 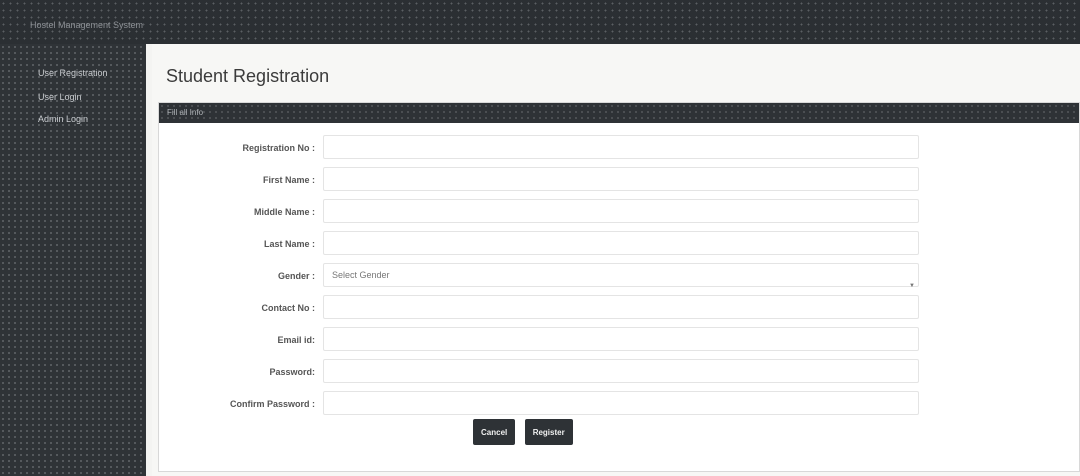 I want to click on panel-header-text: Fill all Info, so click(x=185, y=112).